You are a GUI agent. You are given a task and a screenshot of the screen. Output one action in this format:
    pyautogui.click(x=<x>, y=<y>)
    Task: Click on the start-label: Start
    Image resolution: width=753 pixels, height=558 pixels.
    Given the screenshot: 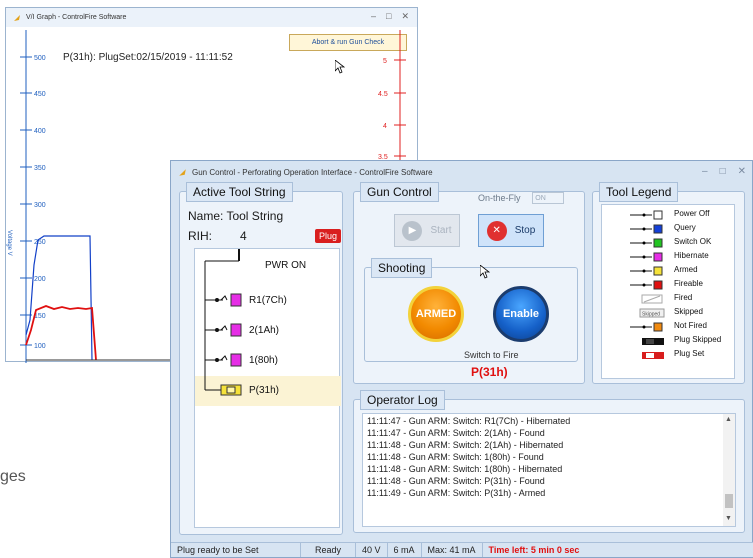 What is the action you would take?
    pyautogui.click(x=441, y=230)
    